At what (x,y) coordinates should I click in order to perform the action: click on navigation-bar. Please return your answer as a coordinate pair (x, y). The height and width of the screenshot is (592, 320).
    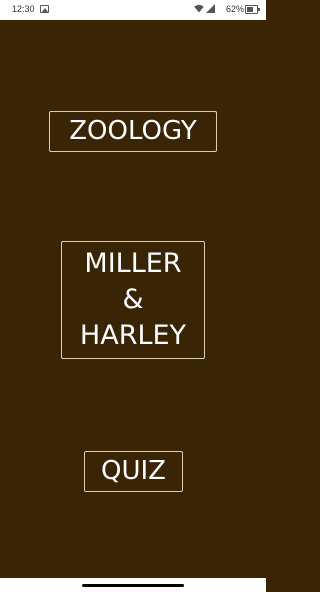
    Looking at the image, I should click on (133, 585).